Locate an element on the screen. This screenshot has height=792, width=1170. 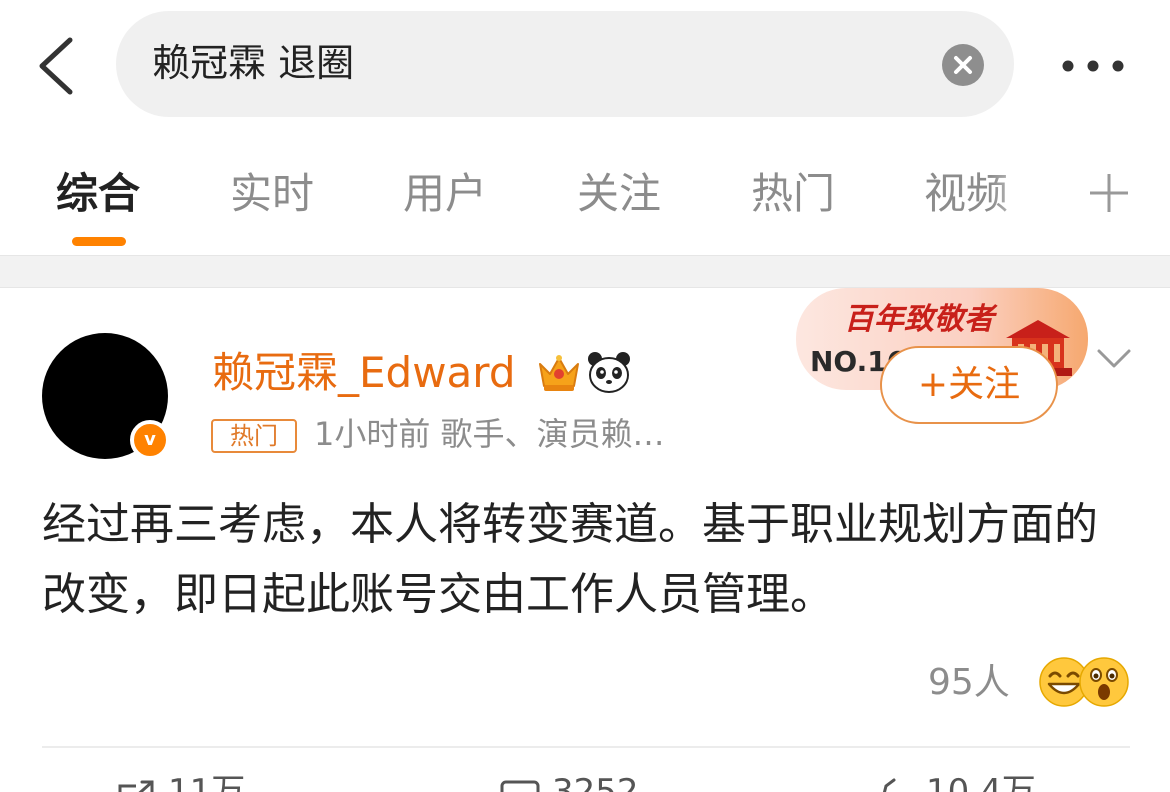
plus-icon is located at coordinates (1109, 193).